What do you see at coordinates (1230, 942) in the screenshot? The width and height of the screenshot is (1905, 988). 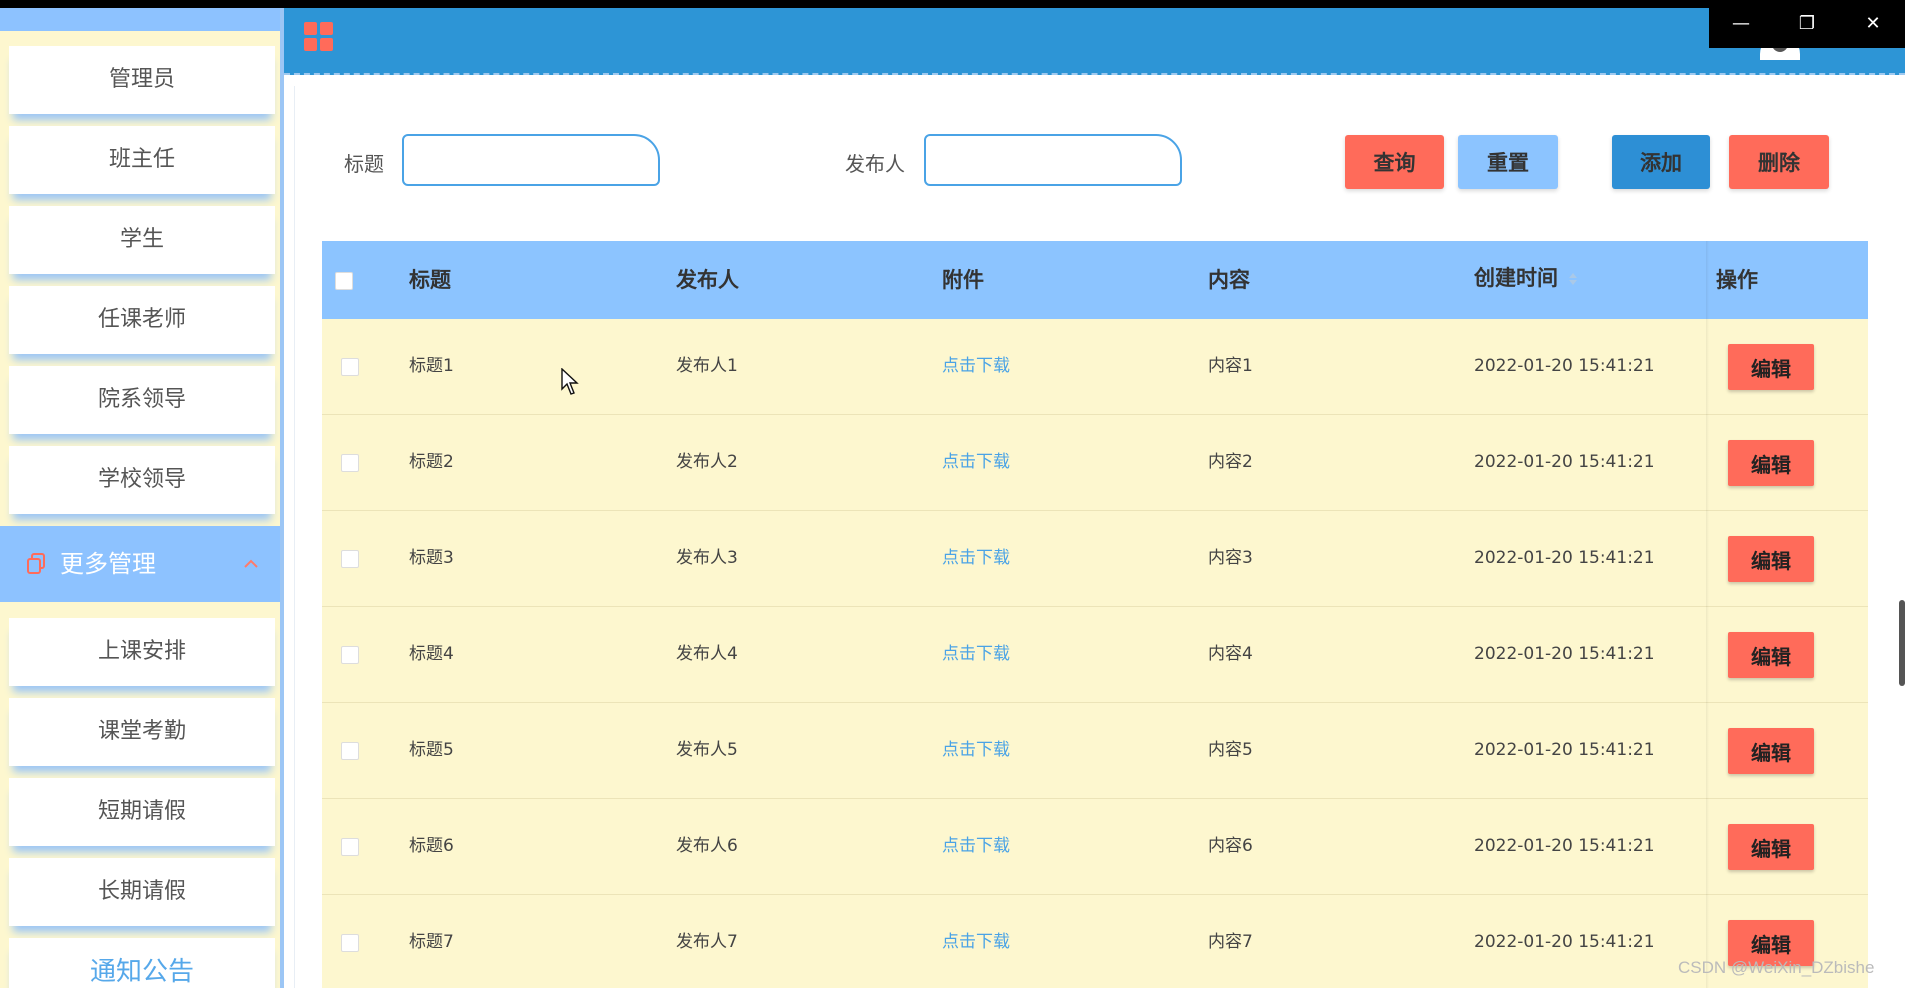 I see `cell-content: 内容7` at bounding box center [1230, 942].